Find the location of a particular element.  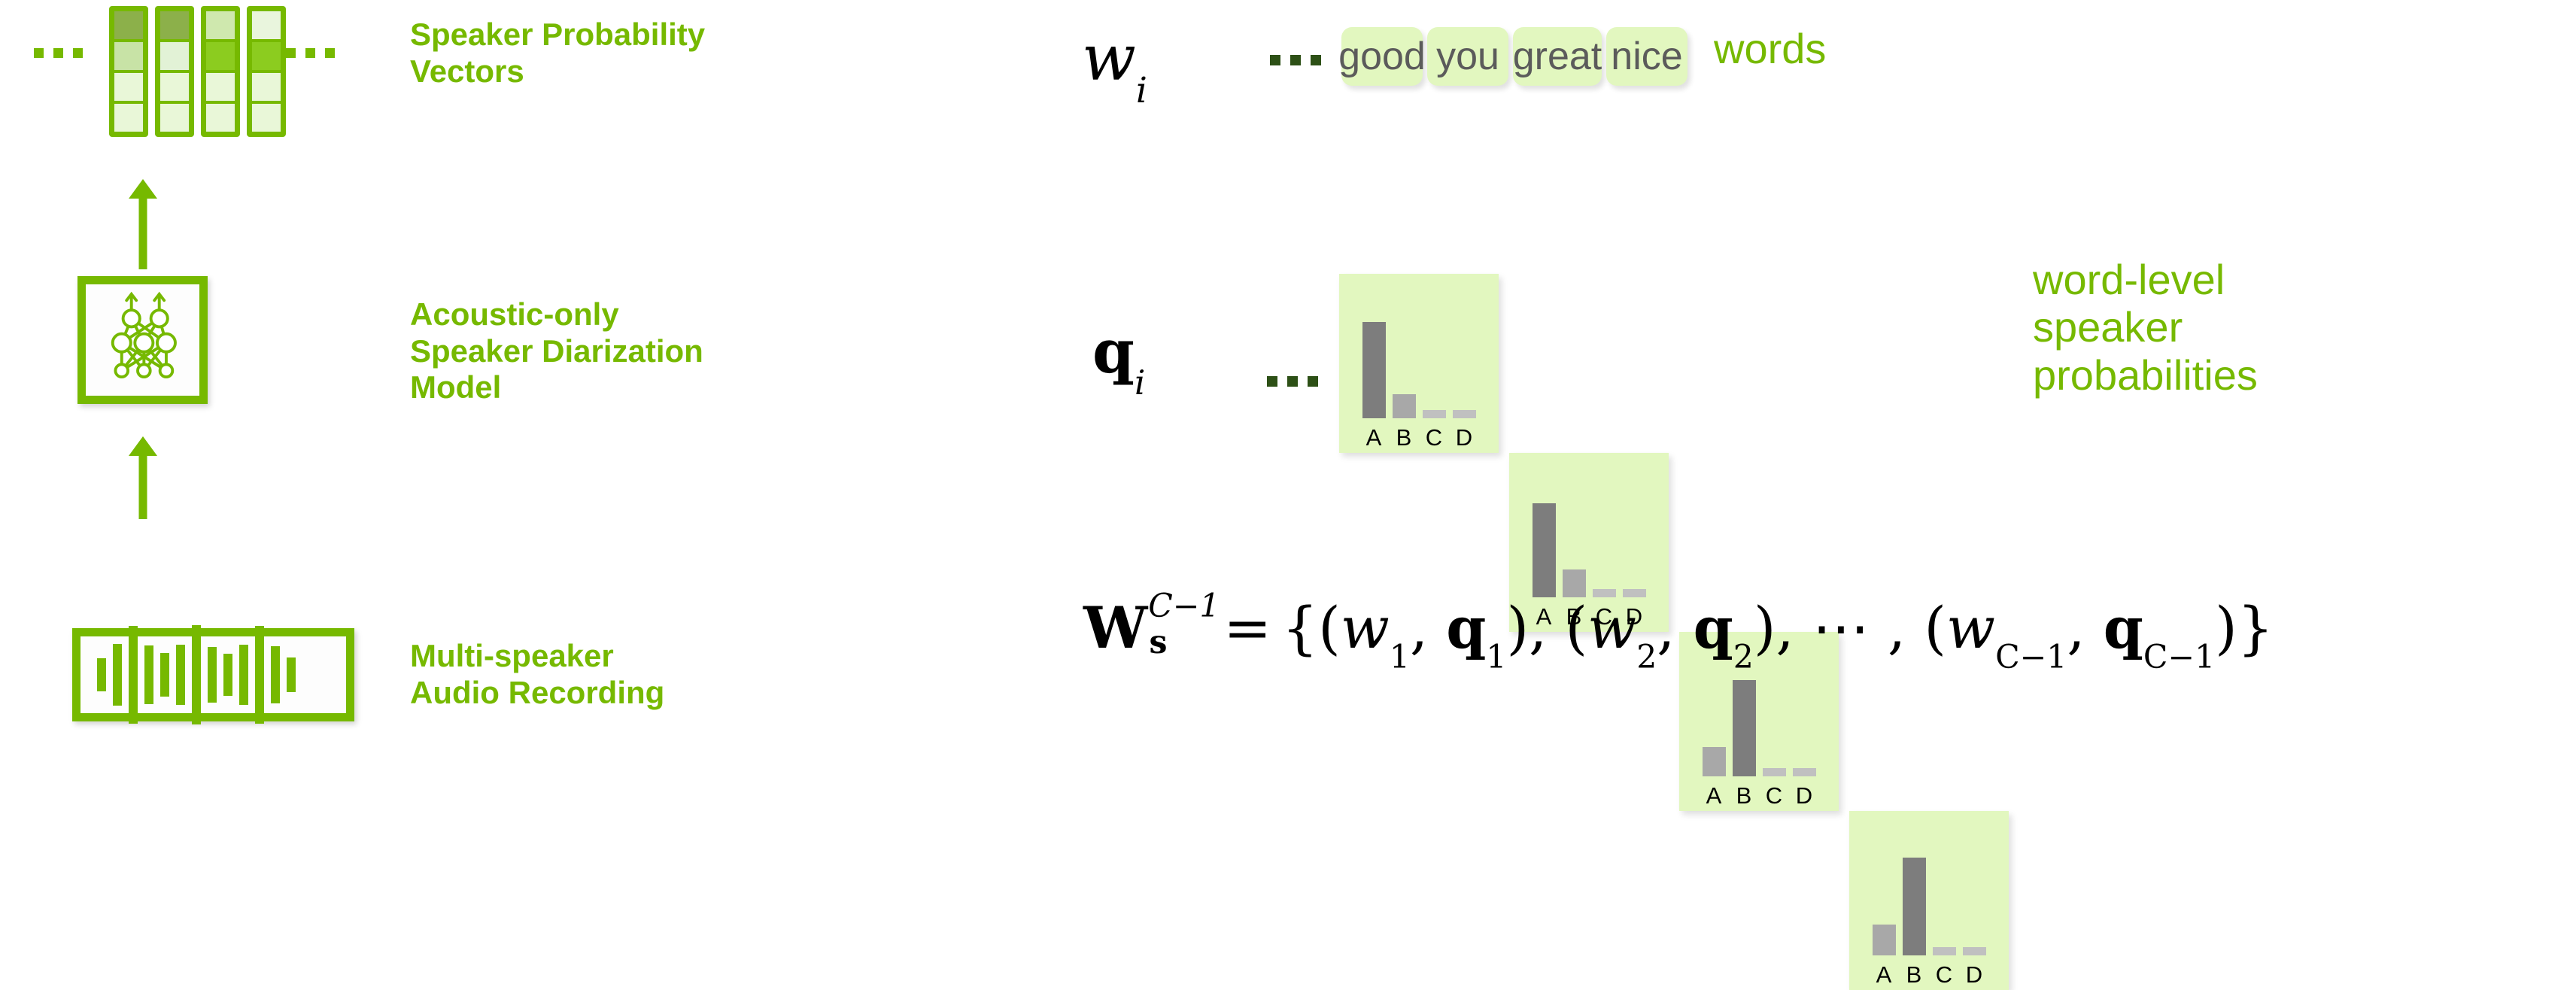

word-chip-you: you is located at coordinates (1468, 56).